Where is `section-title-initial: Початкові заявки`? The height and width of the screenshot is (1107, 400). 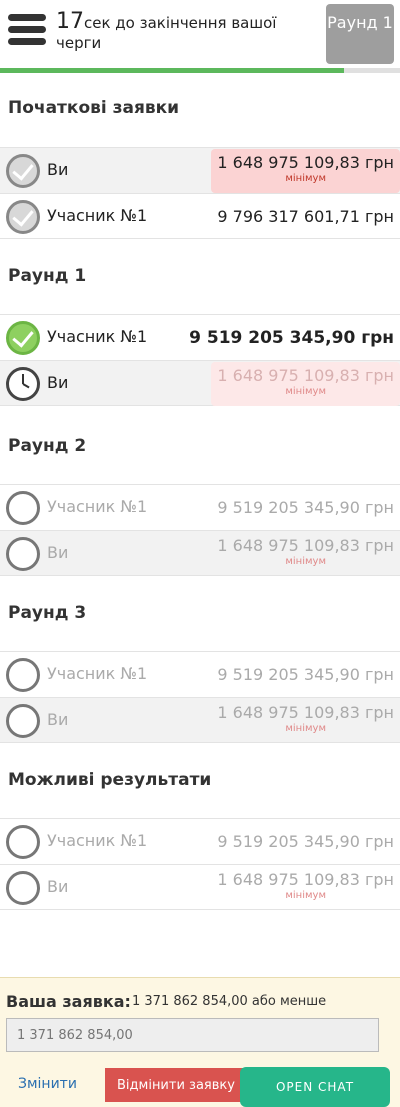 section-title-initial: Початкові заявки is located at coordinates (94, 108).